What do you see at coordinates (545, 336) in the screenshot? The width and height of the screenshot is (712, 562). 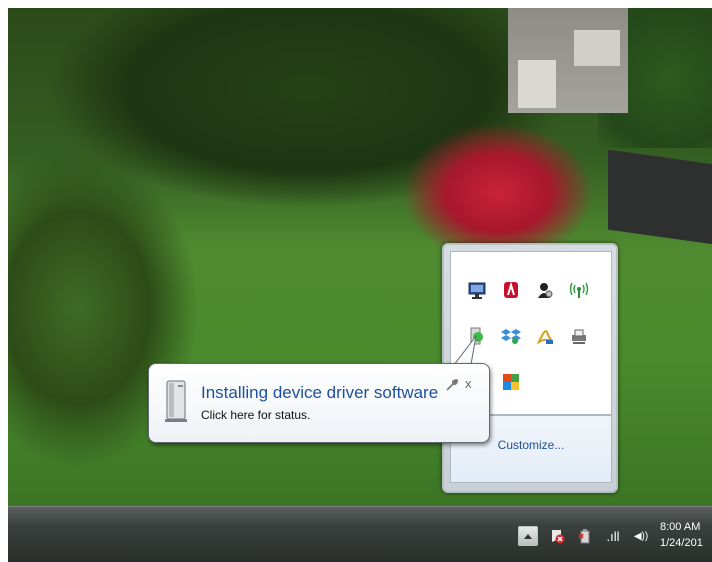 I see `acrobat-icon` at bounding box center [545, 336].